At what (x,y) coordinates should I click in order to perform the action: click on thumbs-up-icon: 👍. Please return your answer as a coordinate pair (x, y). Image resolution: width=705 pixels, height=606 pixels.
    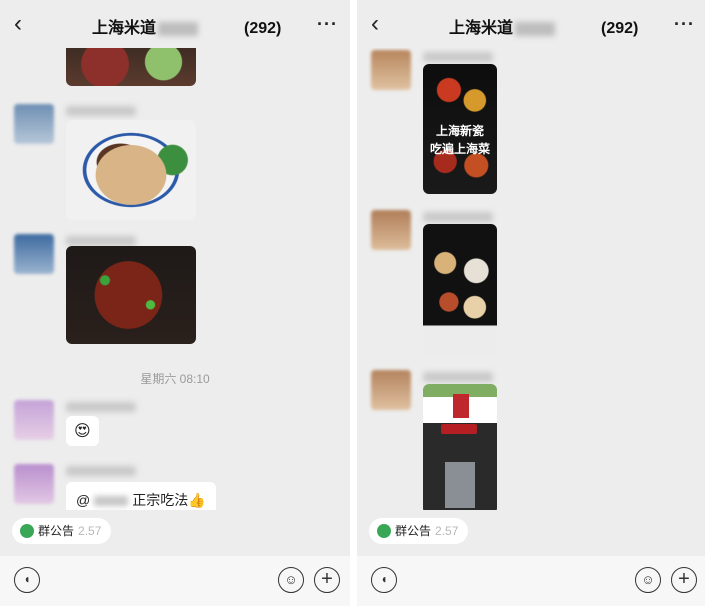
    Looking at the image, I should click on (197, 500).